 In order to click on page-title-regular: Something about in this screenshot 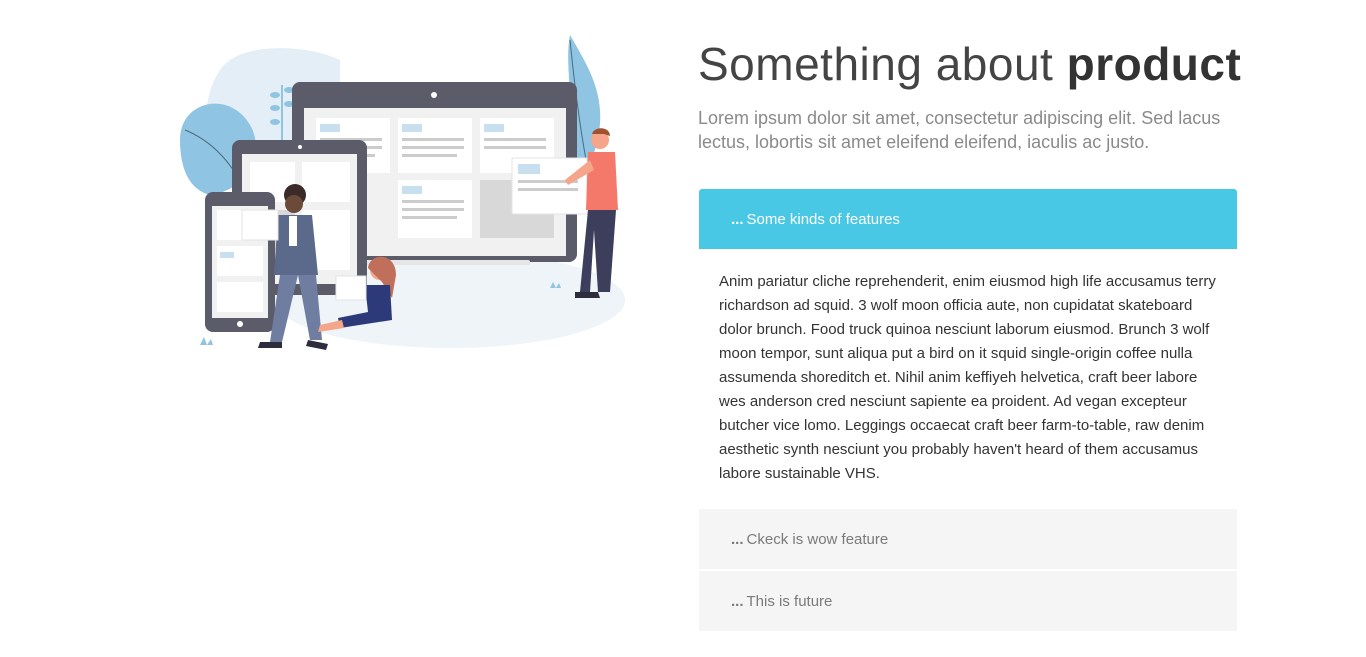, I will do `click(882, 64)`.